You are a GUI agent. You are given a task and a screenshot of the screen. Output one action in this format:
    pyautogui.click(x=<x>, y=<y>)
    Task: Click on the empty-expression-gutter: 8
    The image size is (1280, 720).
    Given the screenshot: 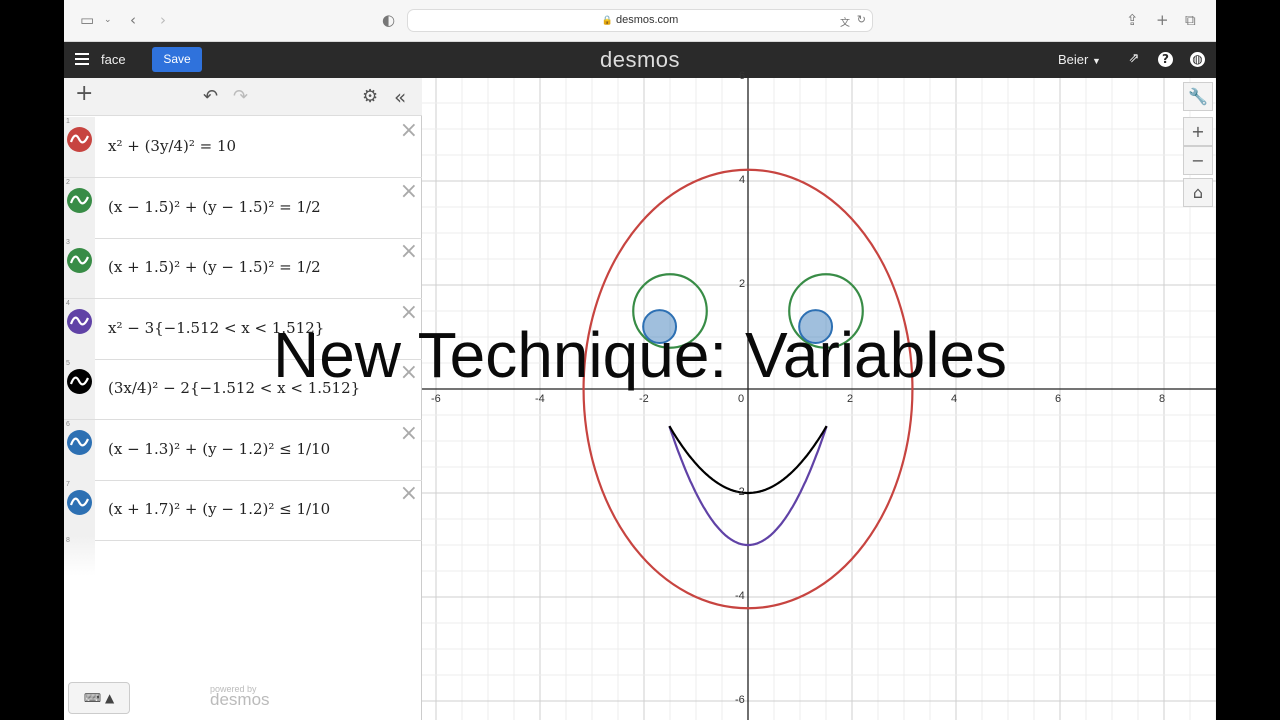 What is the action you would take?
    pyautogui.click(x=79, y=556)
    